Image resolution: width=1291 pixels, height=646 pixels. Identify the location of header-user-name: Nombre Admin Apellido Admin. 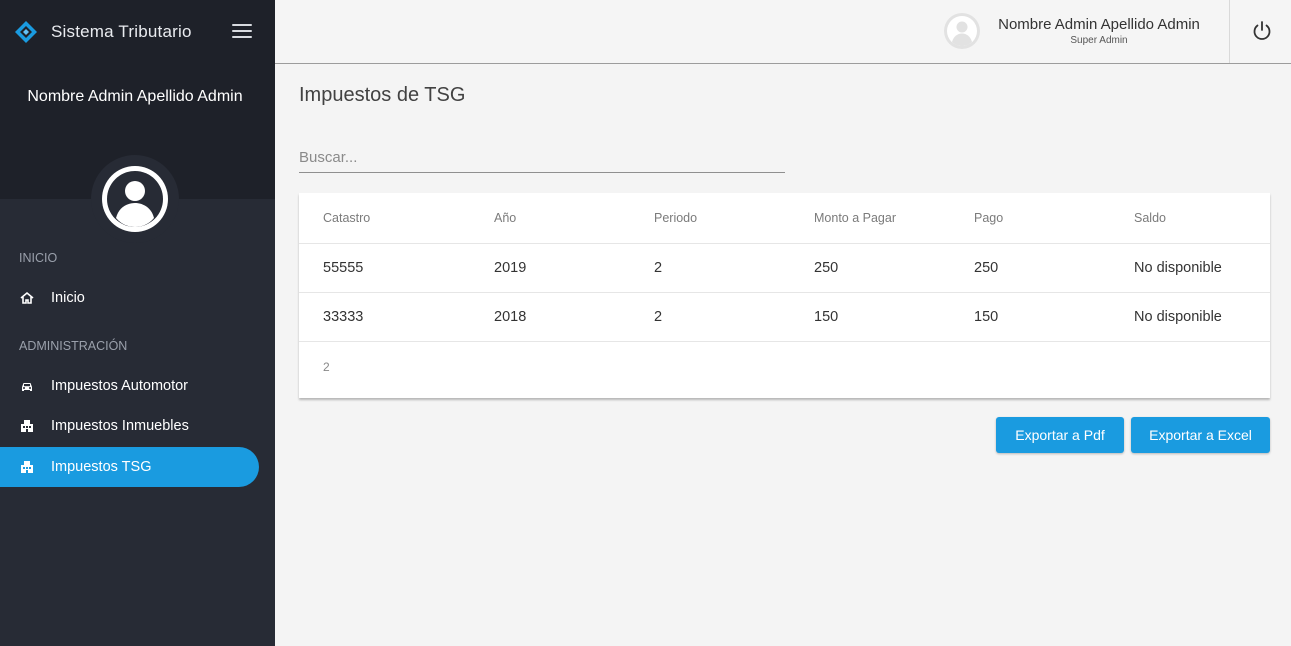
(1099, 24).